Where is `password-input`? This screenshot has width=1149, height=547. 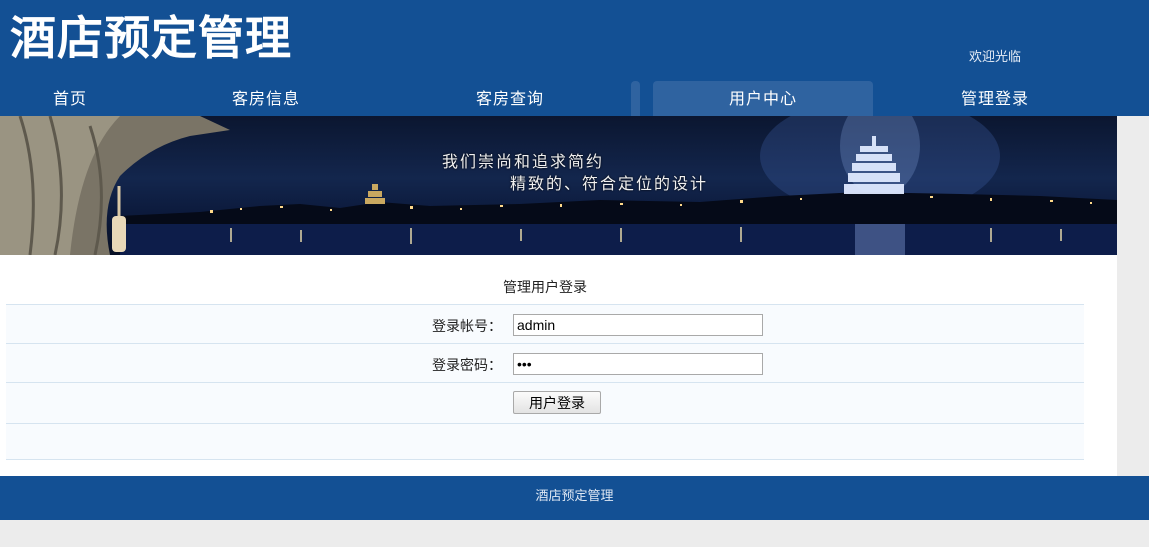
password-input is located at coordinates (638, 364).